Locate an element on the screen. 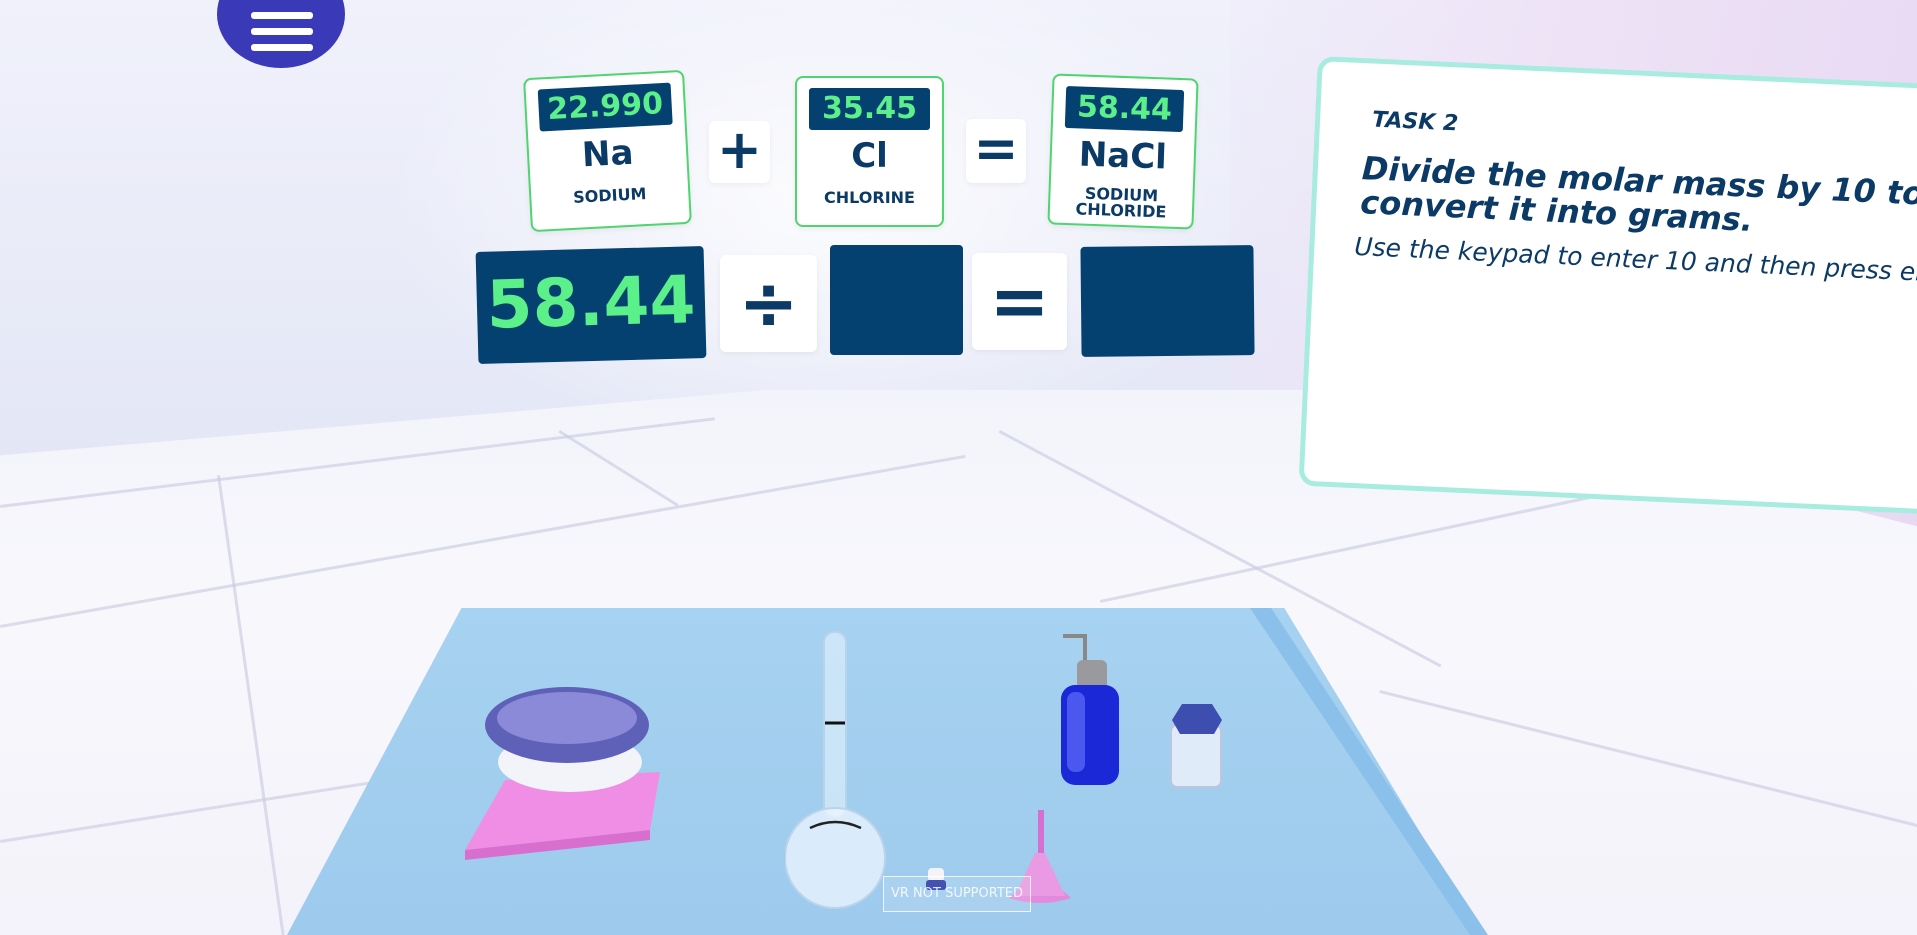 The width and height of the screenshot is (1917, 935). wash-bottle-icon is located at coordinates (1090, 710).